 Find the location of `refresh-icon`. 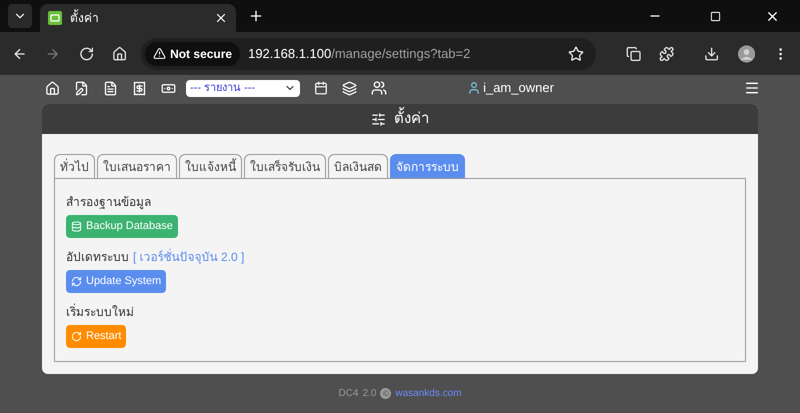

refresh-icon is located at coordinates (76, 281).